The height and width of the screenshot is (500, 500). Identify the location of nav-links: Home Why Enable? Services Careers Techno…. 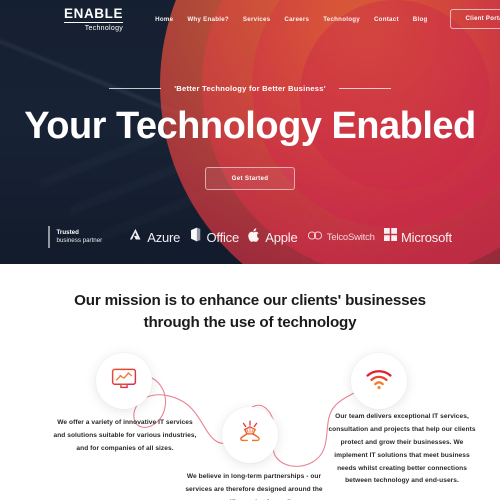
(291, 19).